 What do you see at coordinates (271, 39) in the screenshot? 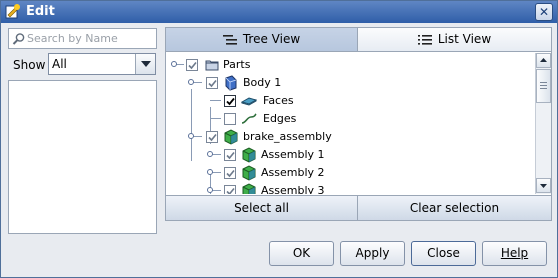
I see `tab-tree-view-label: Tree View` at bounding box center [271, 39].